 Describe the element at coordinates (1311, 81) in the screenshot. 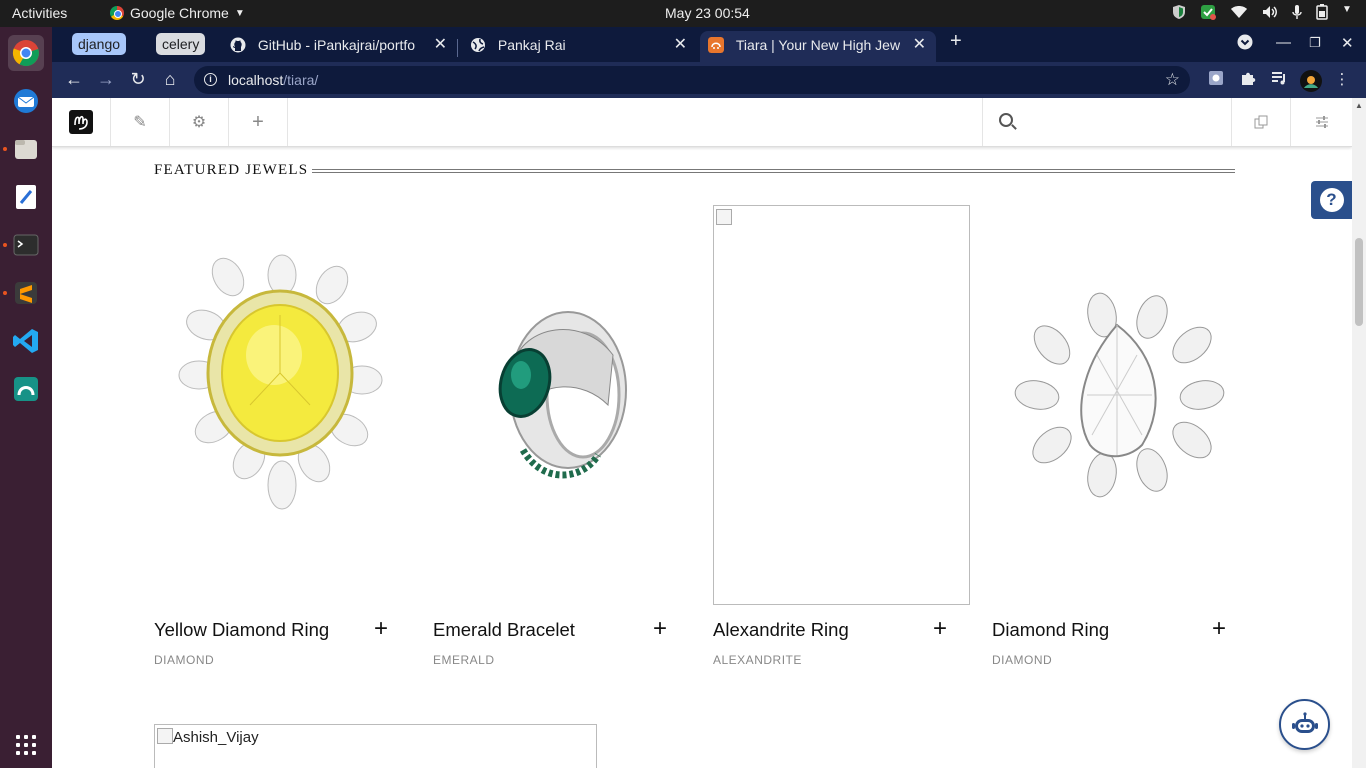

I see `profile-avatar` at that location.